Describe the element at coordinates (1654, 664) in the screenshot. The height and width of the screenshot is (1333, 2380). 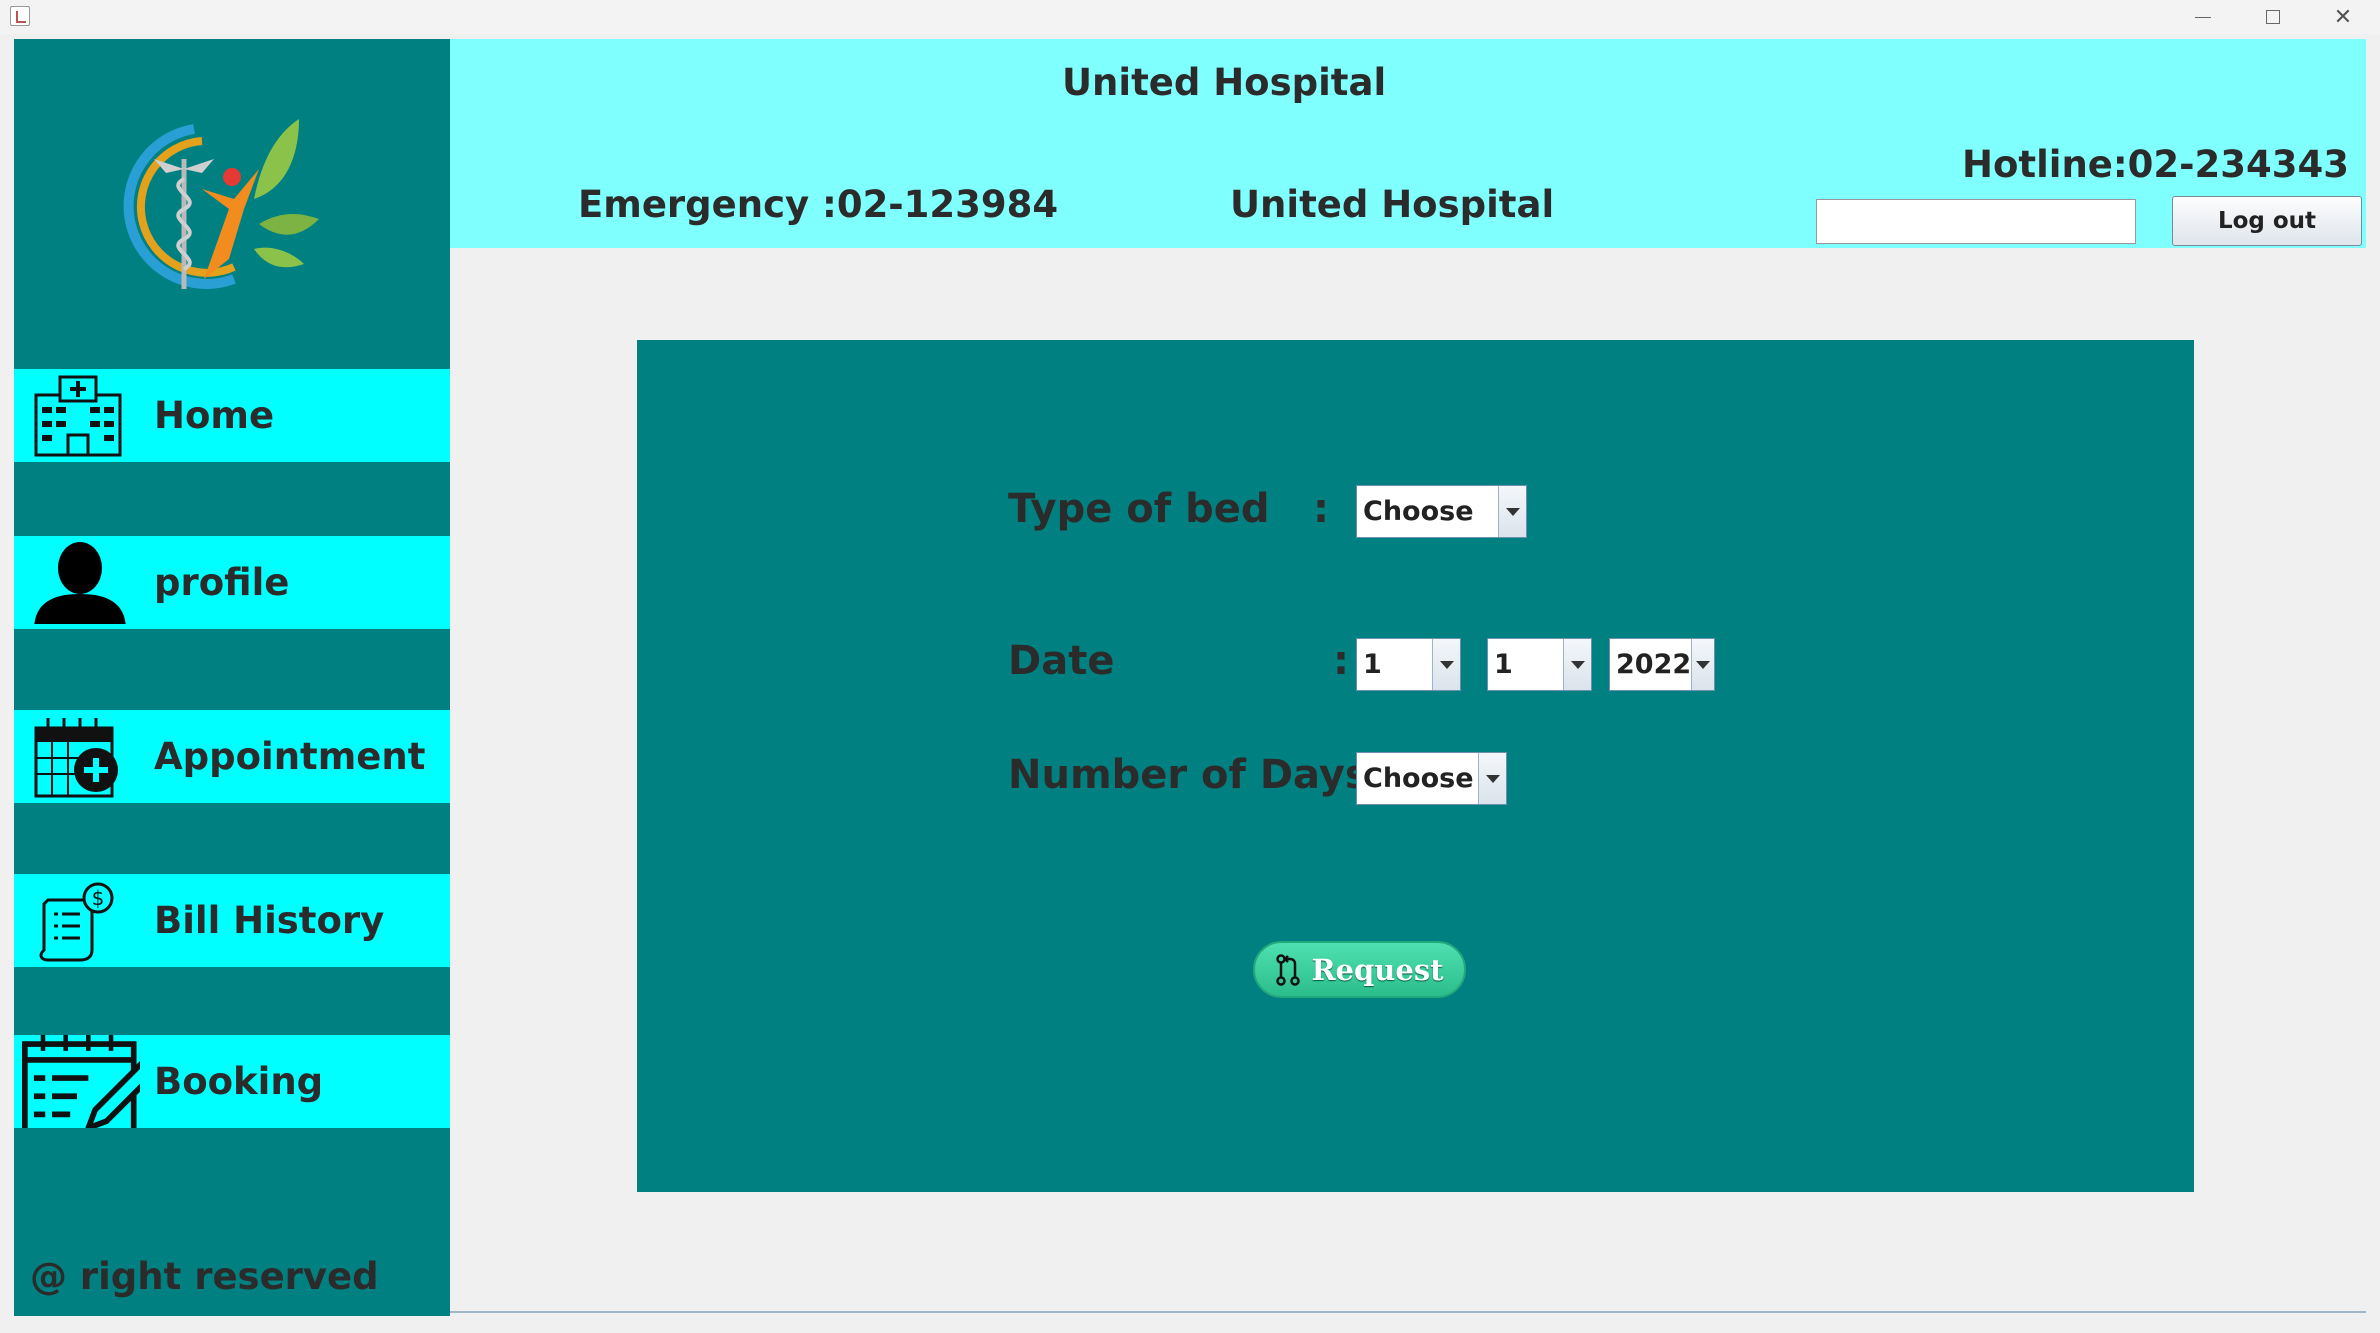
I see `date-year-value: 2022` at that location.